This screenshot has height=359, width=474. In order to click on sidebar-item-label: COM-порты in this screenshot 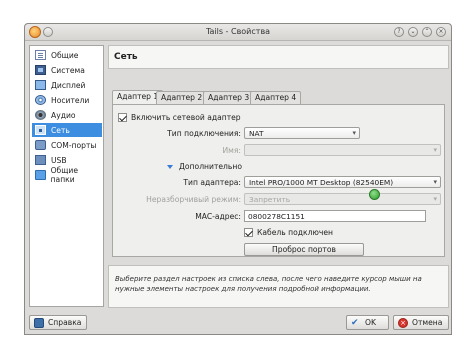, I will do `click(74, 145)`.